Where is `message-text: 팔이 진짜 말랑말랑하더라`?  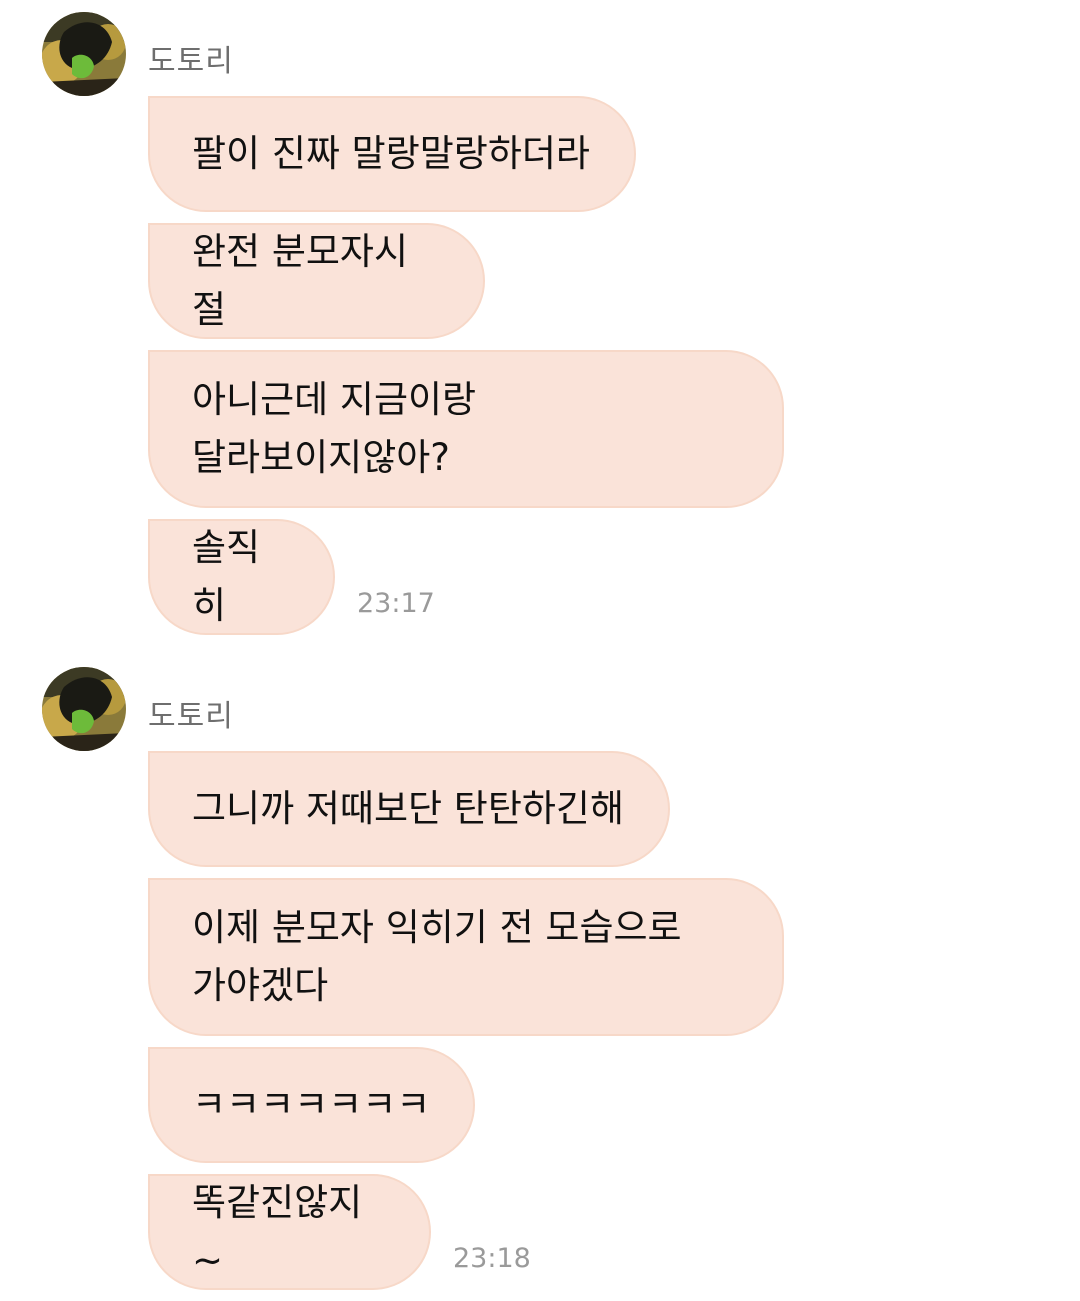 message-text: 팔이 진짜 말랑말랑하더라 is located at coordinates (391, 153).